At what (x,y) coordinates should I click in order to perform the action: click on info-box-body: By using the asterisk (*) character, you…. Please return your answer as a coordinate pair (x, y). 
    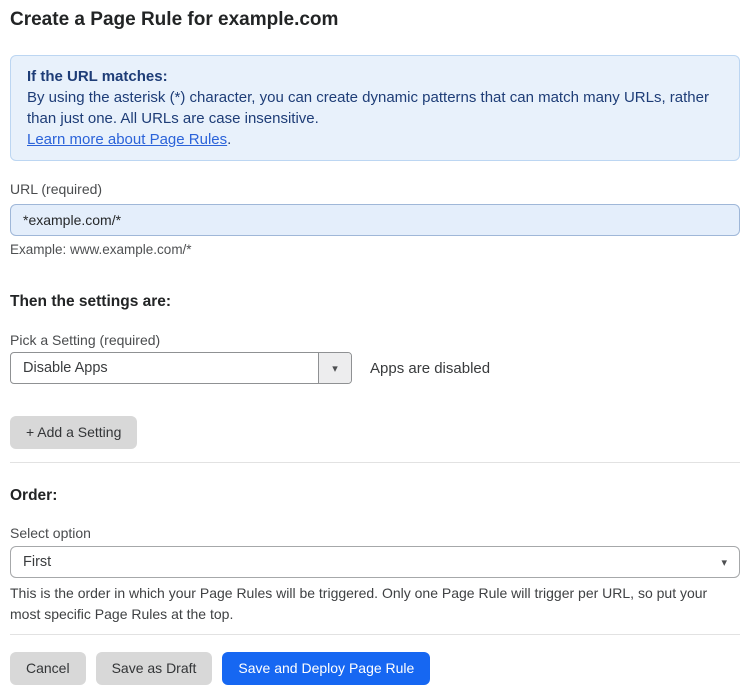
    Looking at the image, I should click on (368, 108).